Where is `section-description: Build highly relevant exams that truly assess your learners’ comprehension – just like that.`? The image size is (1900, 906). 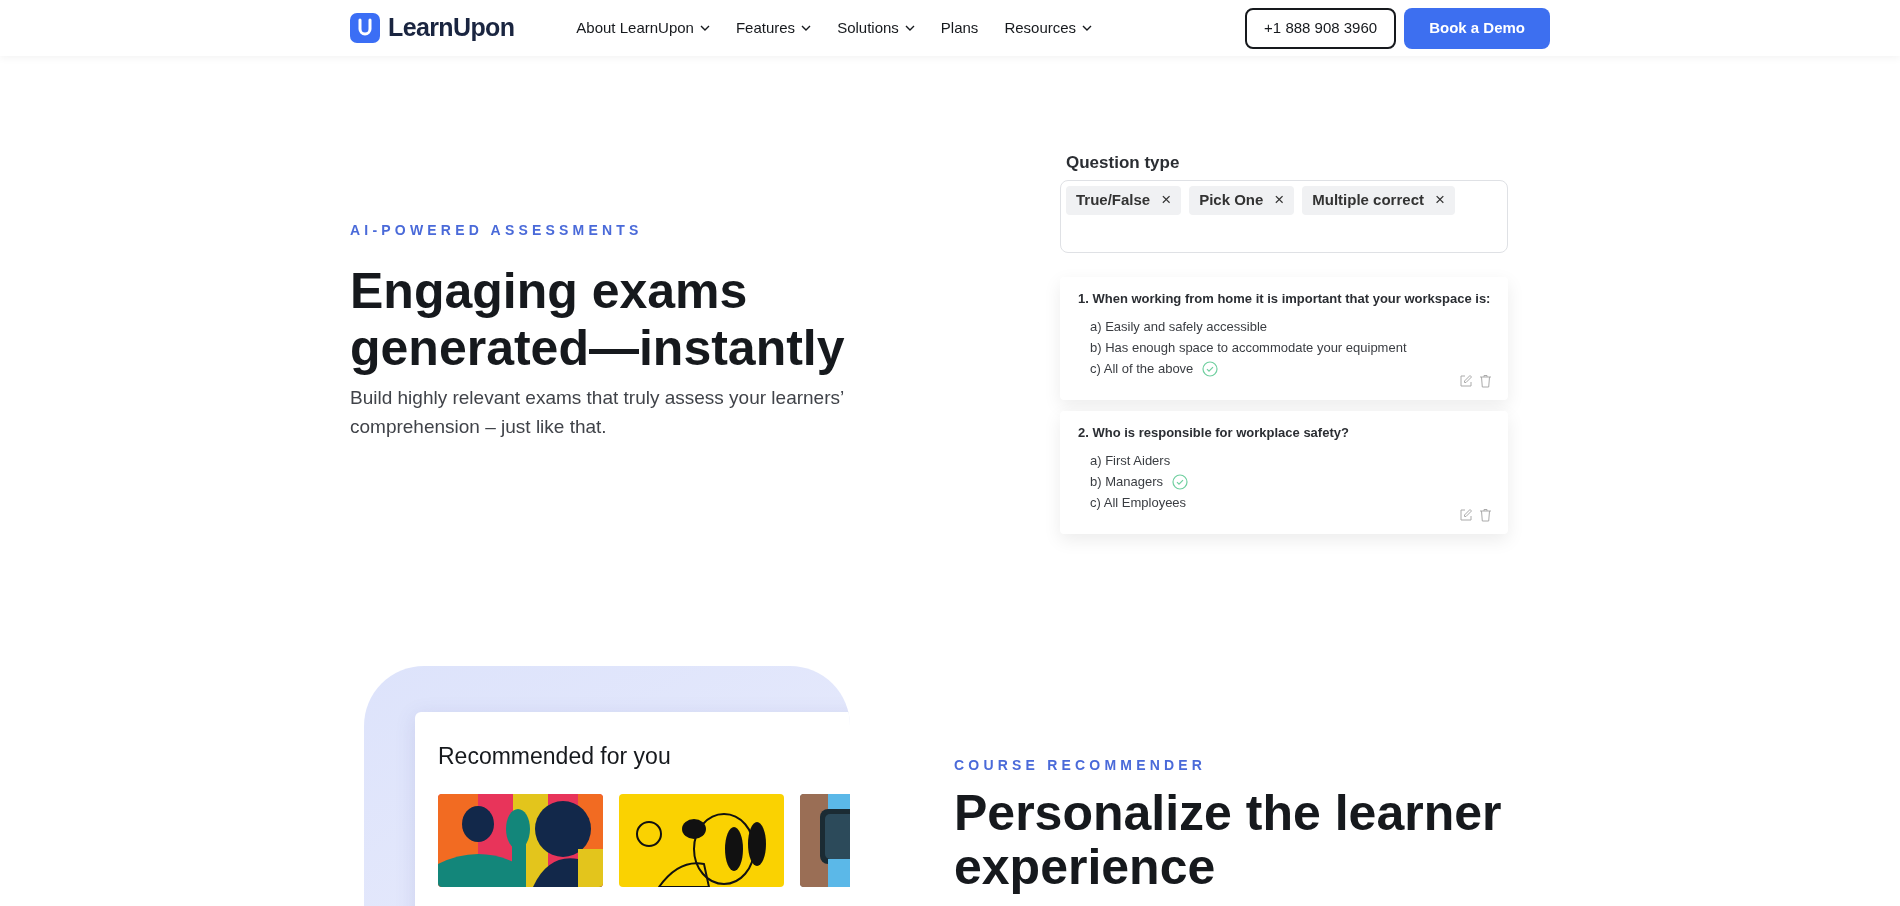 section-description: Build highly relevant exams that truly assess your learners’ comprehension – just like that. is located at coordinates (597, 412).